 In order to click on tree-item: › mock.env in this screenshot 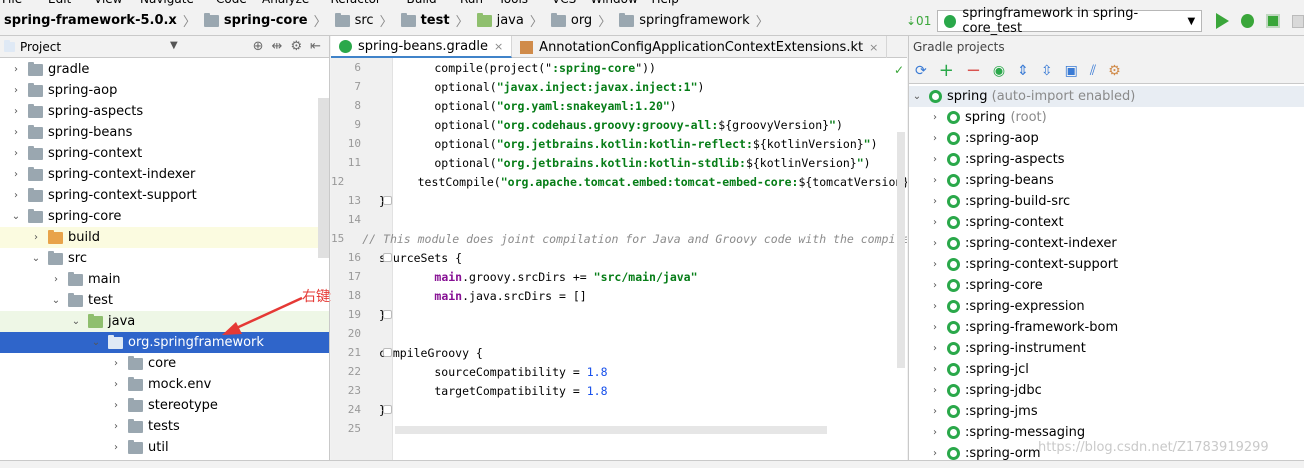, I will do `click(164, 384)`.